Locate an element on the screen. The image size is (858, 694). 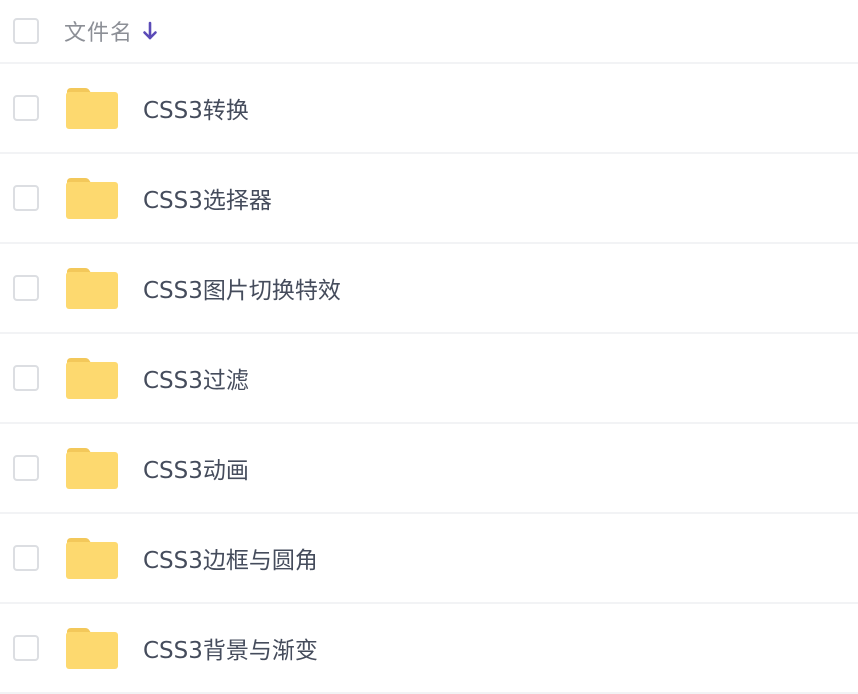
filename-column-header: 文件名 is located at coordinates (98, 31).